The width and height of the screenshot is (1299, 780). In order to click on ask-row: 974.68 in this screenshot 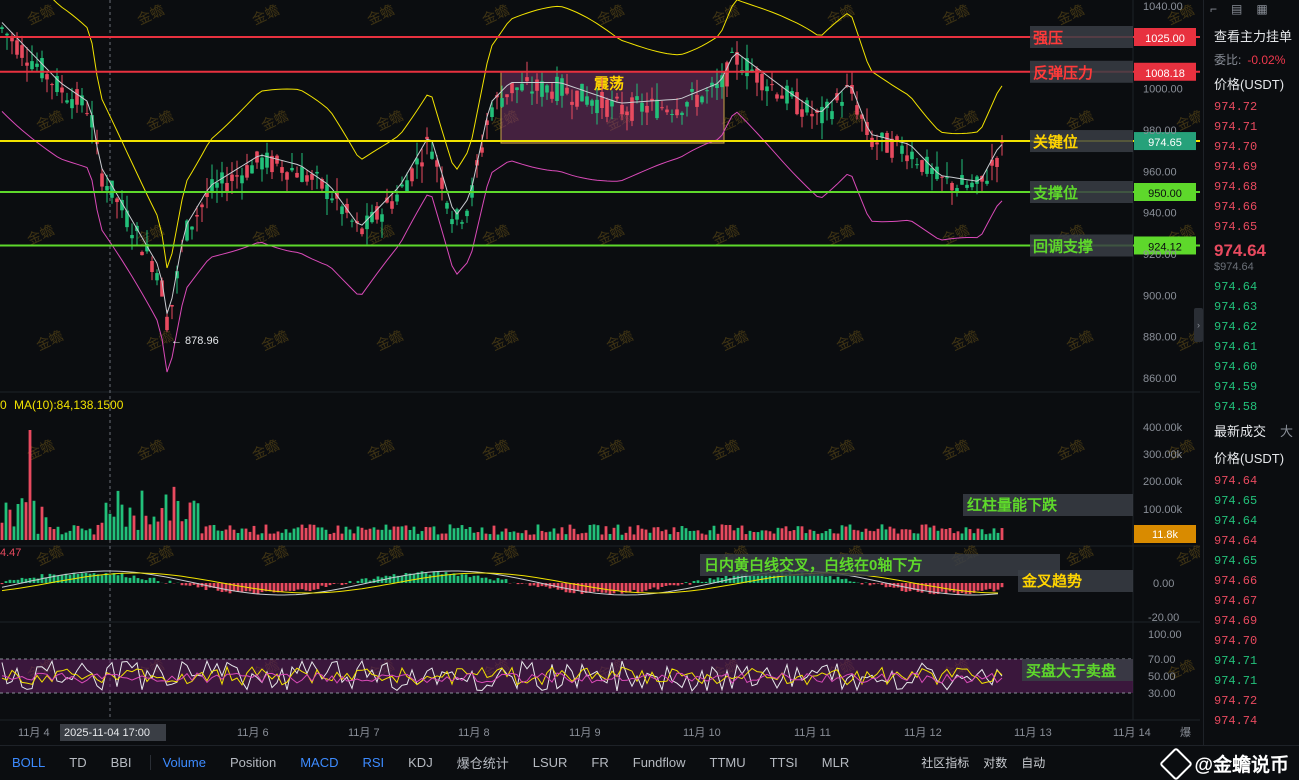, I will do `click(1251, 187)`.